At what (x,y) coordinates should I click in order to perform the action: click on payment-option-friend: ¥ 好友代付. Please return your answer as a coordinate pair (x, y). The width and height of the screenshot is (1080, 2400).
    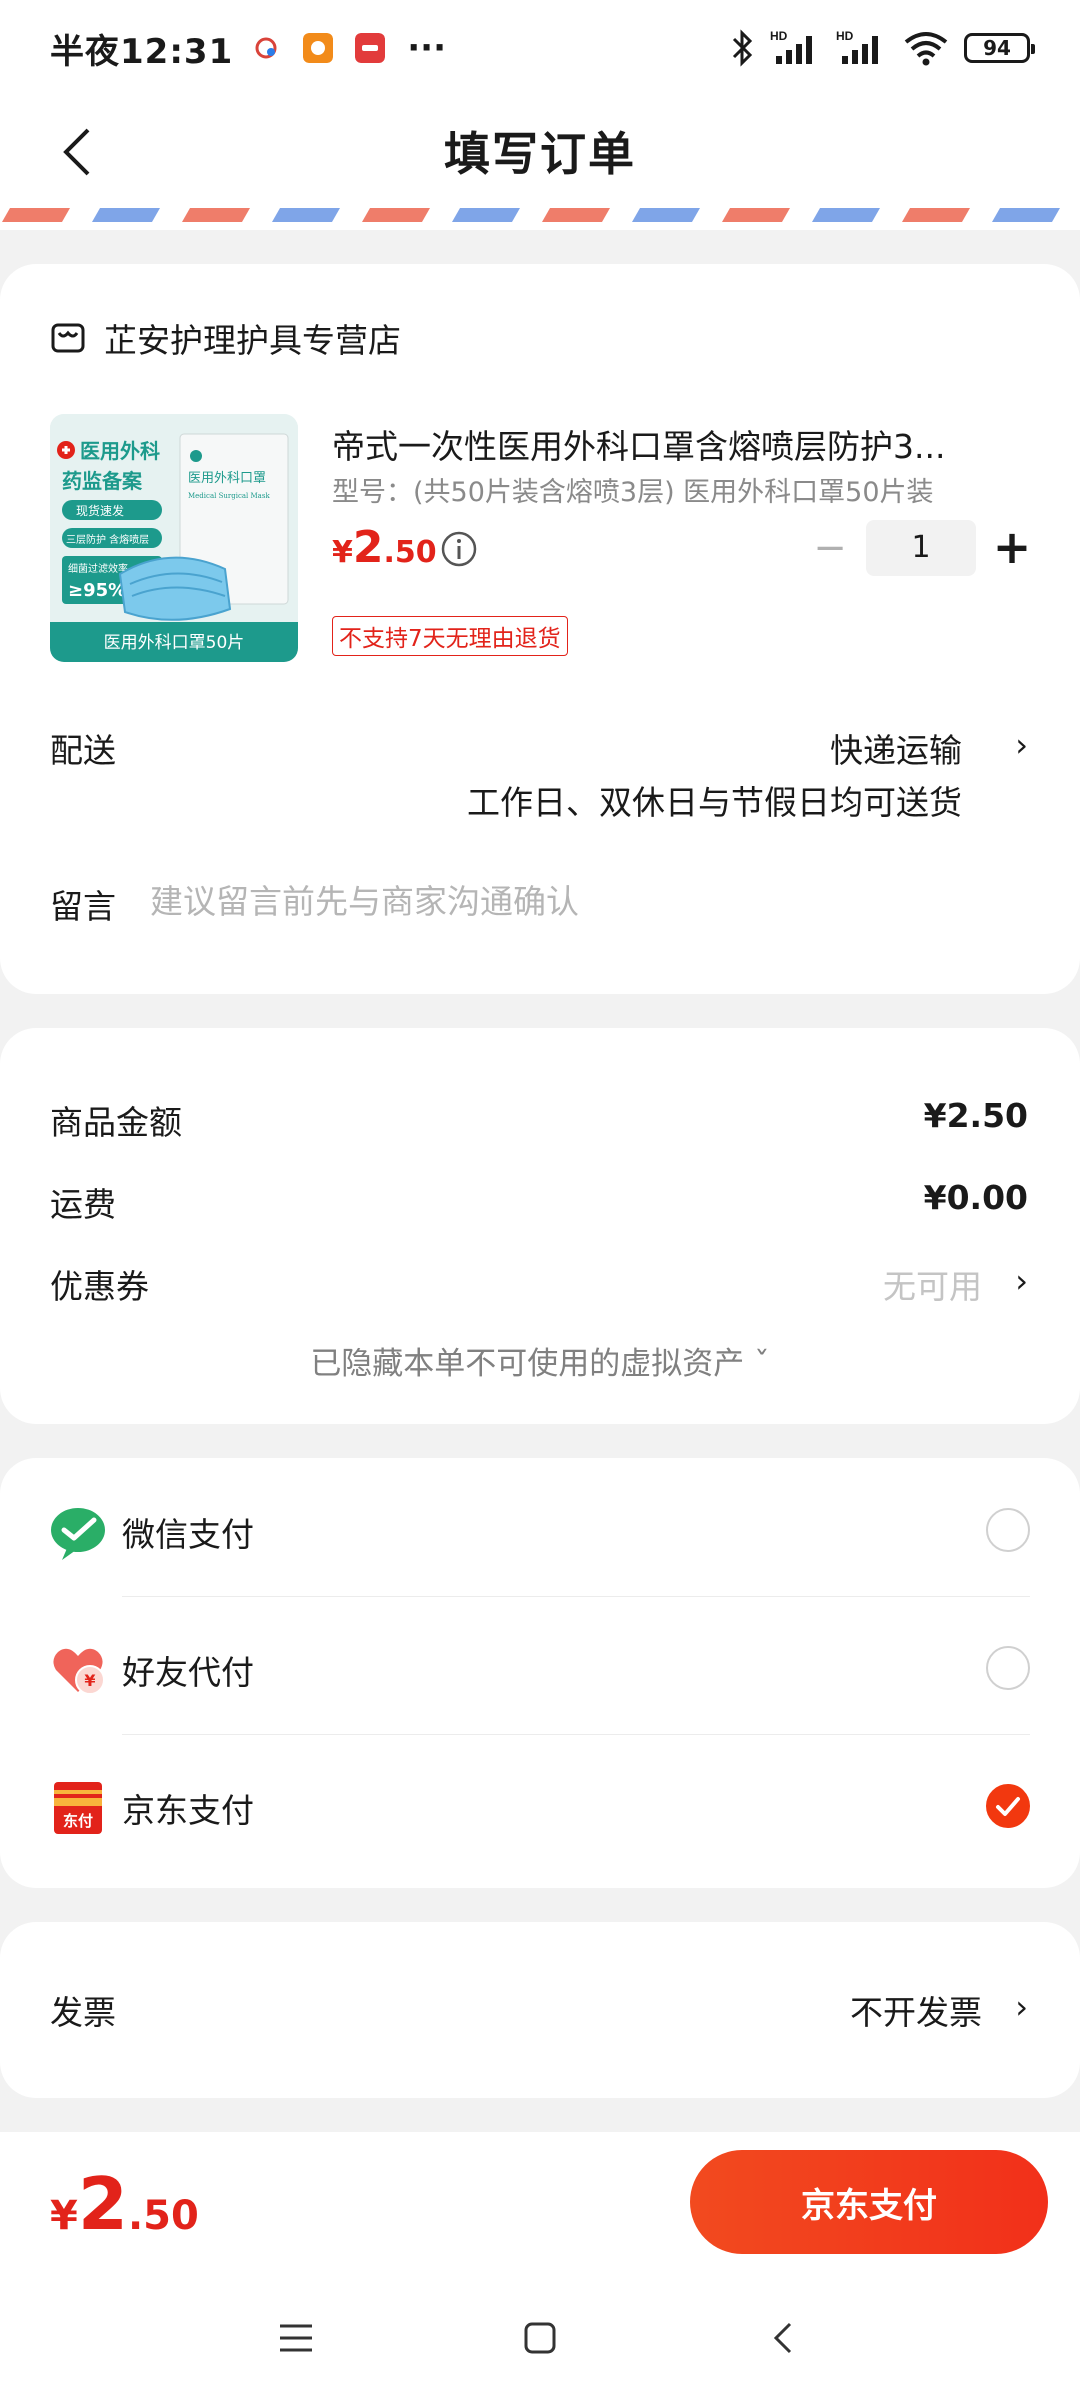
    Looking at the image, I should click on (540, 1665).